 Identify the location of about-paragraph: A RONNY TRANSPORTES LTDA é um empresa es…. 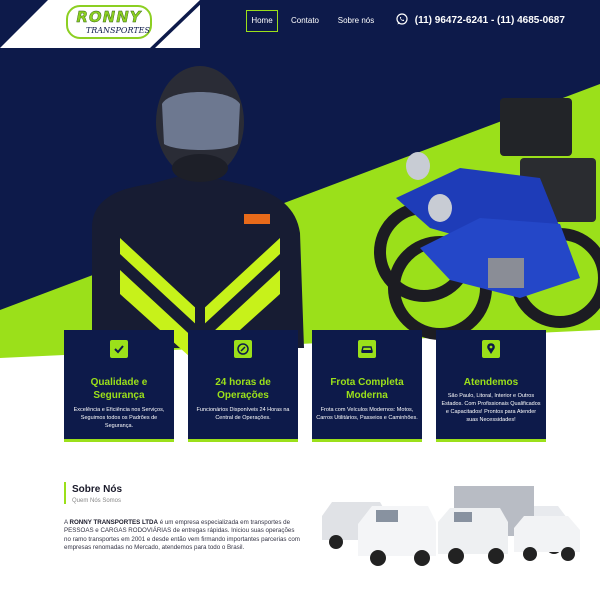
(182, 536).